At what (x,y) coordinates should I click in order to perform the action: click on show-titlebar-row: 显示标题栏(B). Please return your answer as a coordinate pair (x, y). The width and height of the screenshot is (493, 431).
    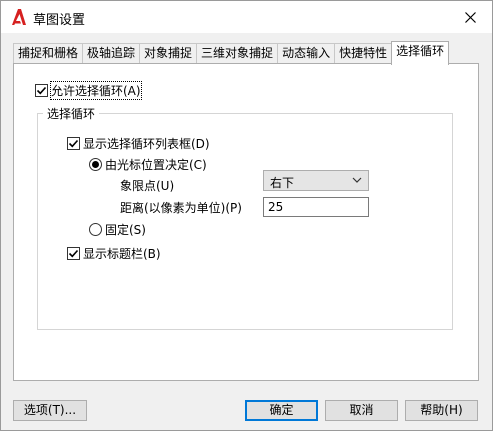
    Looking at the image, I should click on (114, 253).